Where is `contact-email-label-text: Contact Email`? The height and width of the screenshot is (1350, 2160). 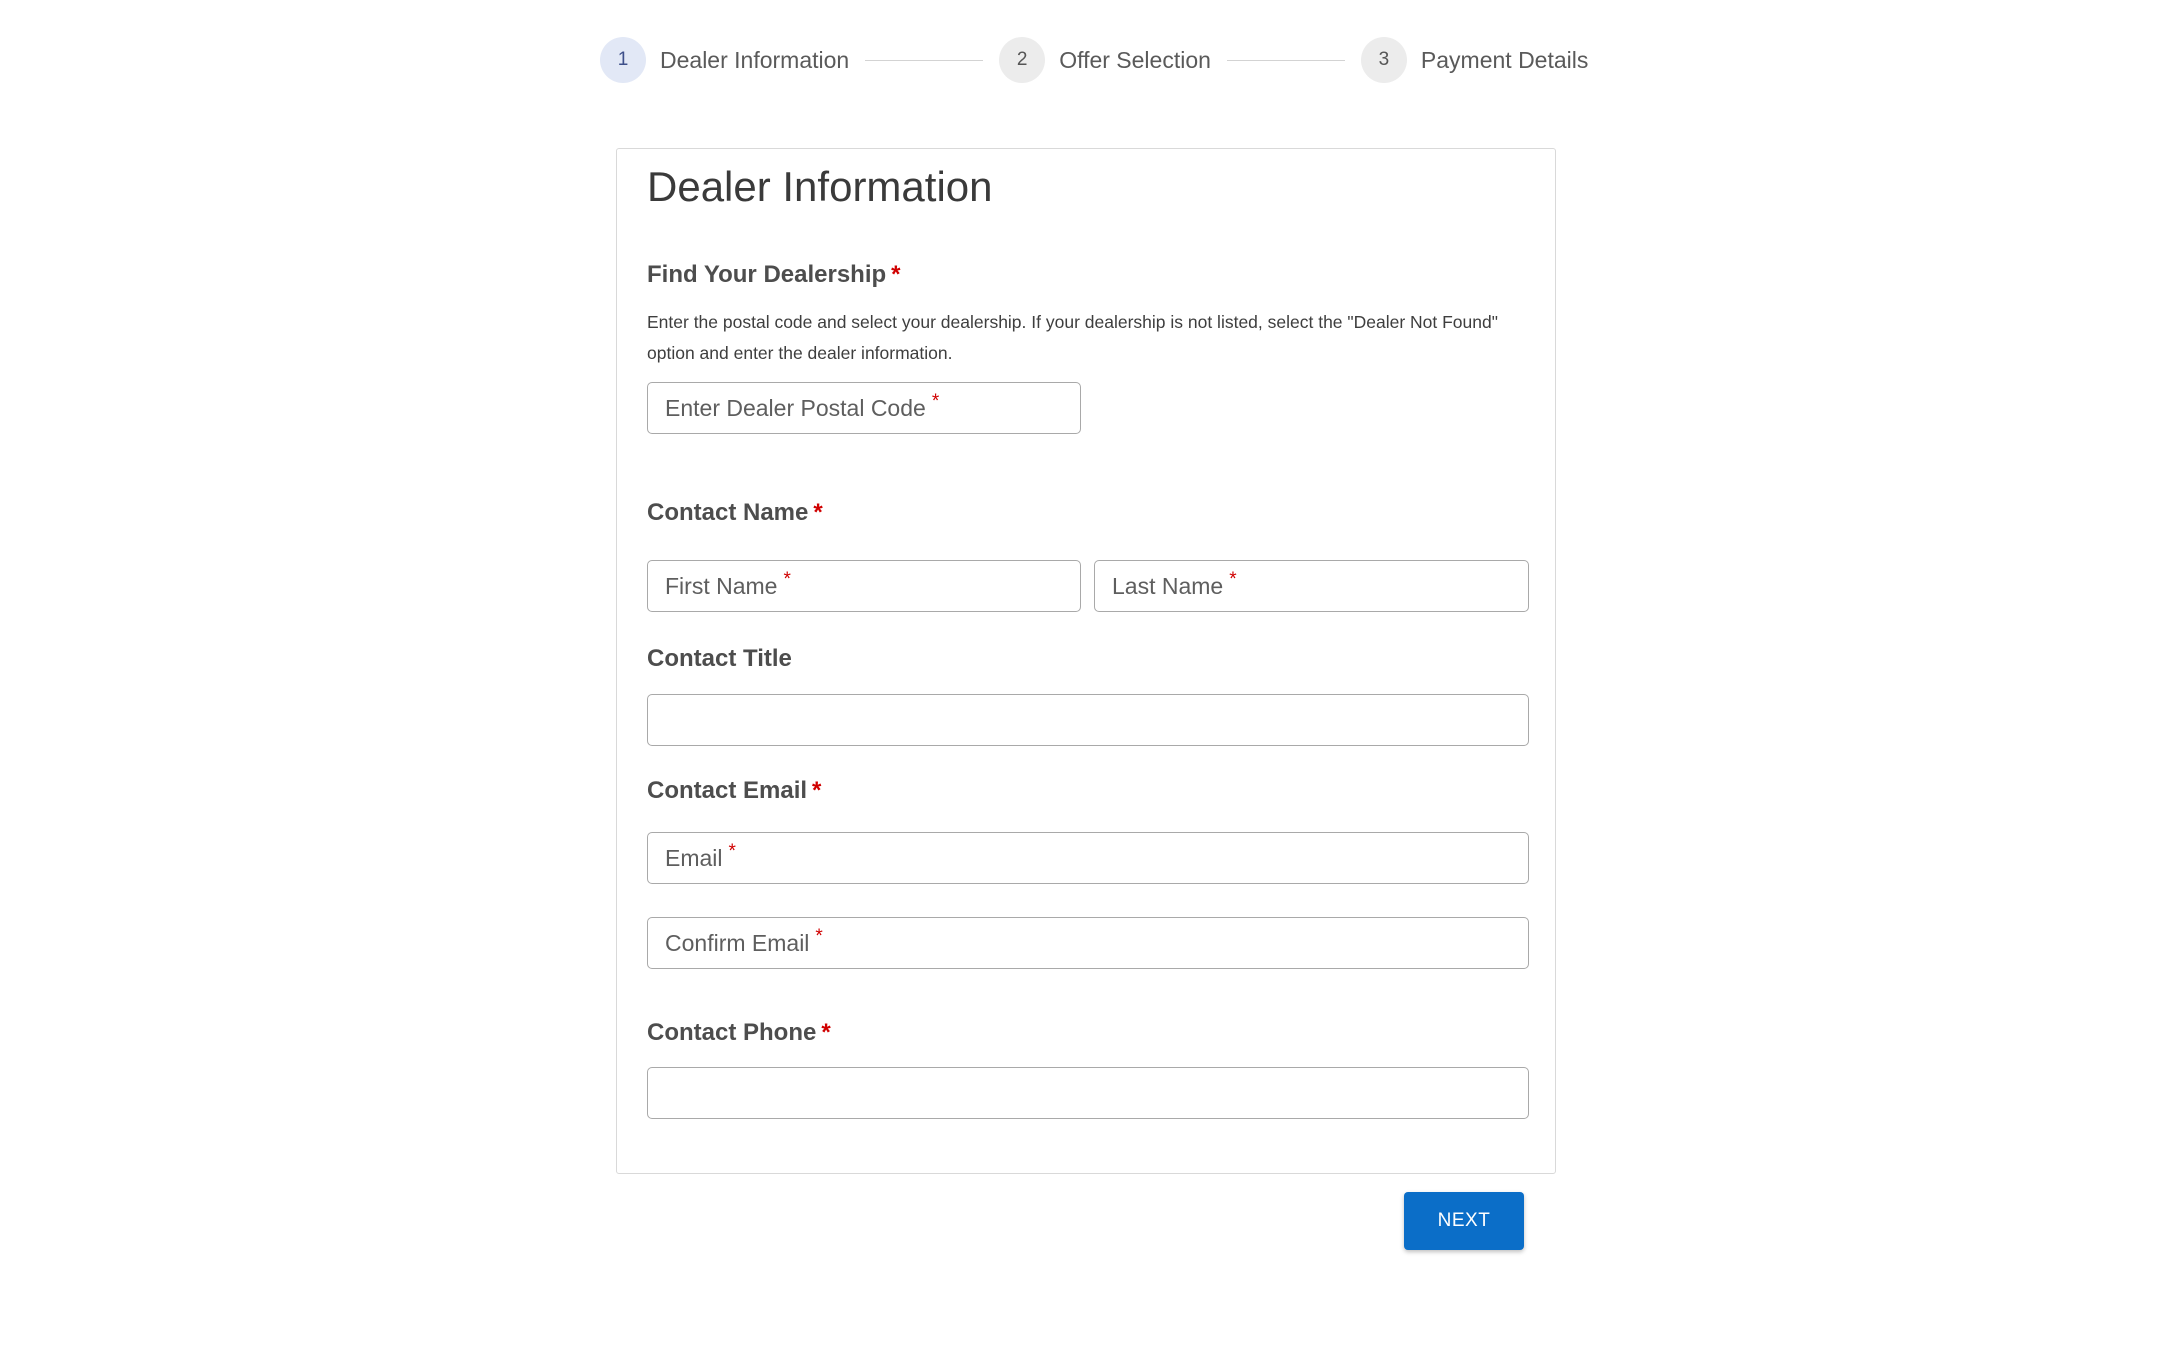
contact-email-label-text: Contact Email is located at coordinates (727, 790).